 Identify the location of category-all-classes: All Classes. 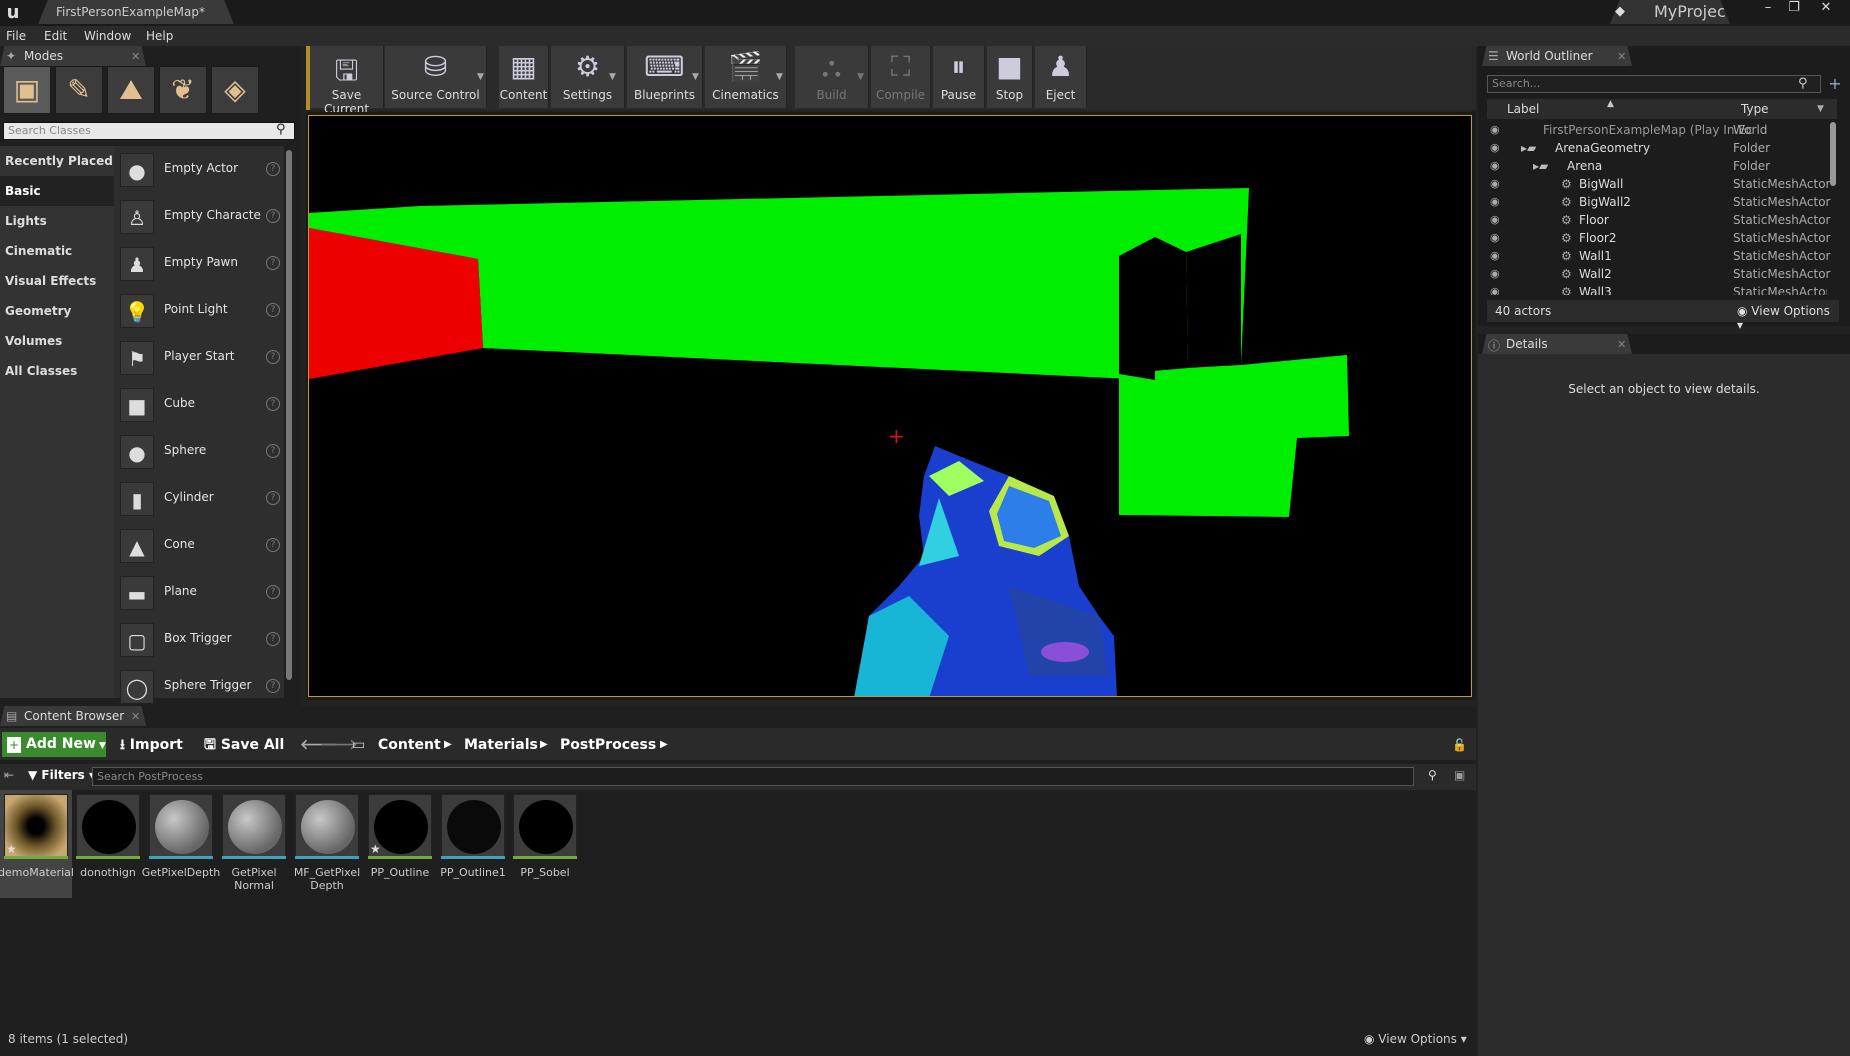
(57, 371).